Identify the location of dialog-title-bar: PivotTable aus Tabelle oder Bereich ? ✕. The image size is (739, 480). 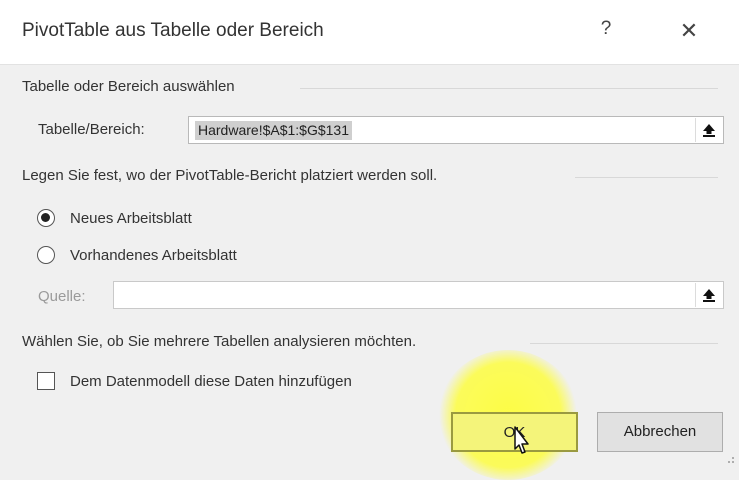
(369, 32).